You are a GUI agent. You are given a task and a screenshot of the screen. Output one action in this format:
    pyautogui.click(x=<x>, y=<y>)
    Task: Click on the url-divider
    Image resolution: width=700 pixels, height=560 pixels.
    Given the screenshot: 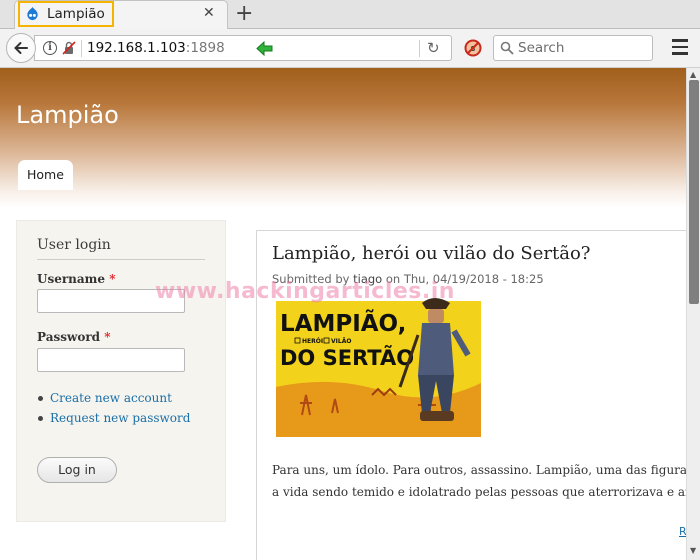 What is the action you would take?
    pyautogui.click(x=419, y=48)
    